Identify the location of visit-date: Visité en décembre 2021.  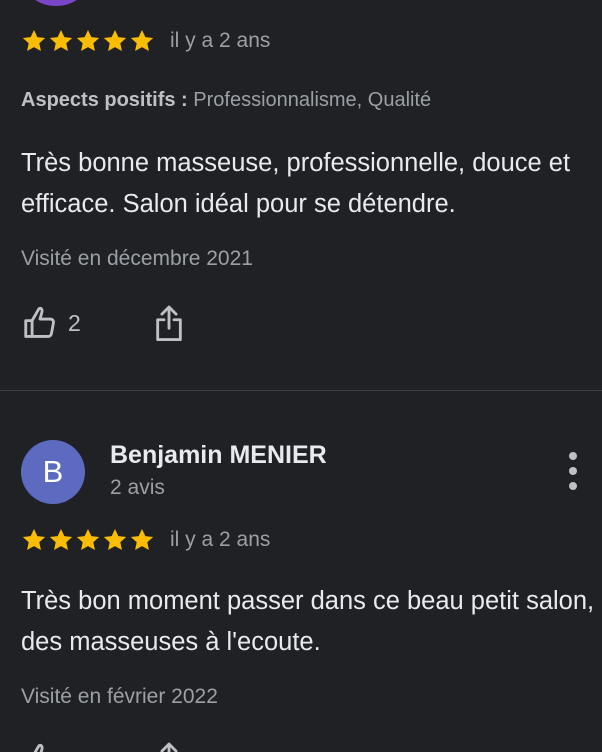
(137, 258).